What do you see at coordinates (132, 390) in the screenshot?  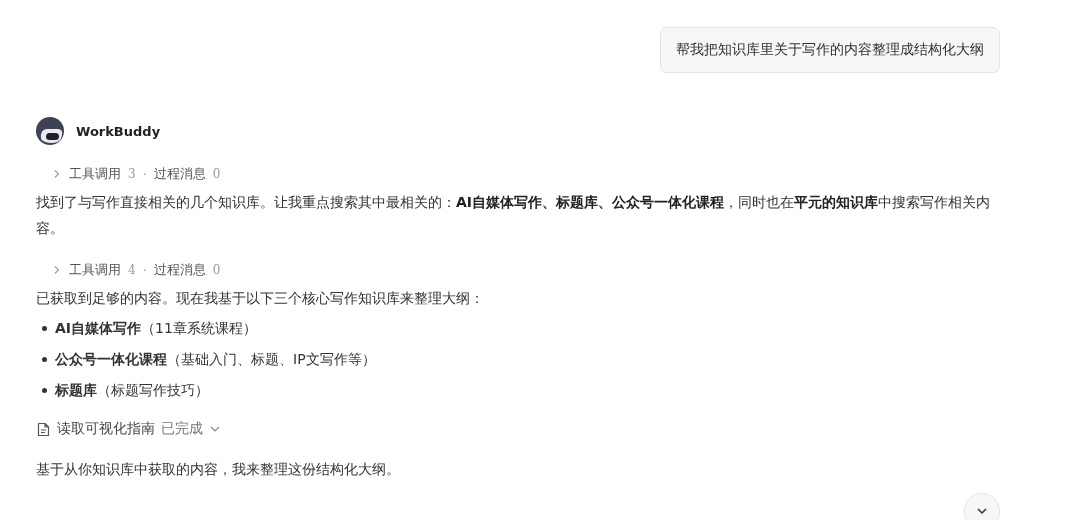 I see `list-item: 标题库（标题写作技巧）` at bounding box center [132, 390].